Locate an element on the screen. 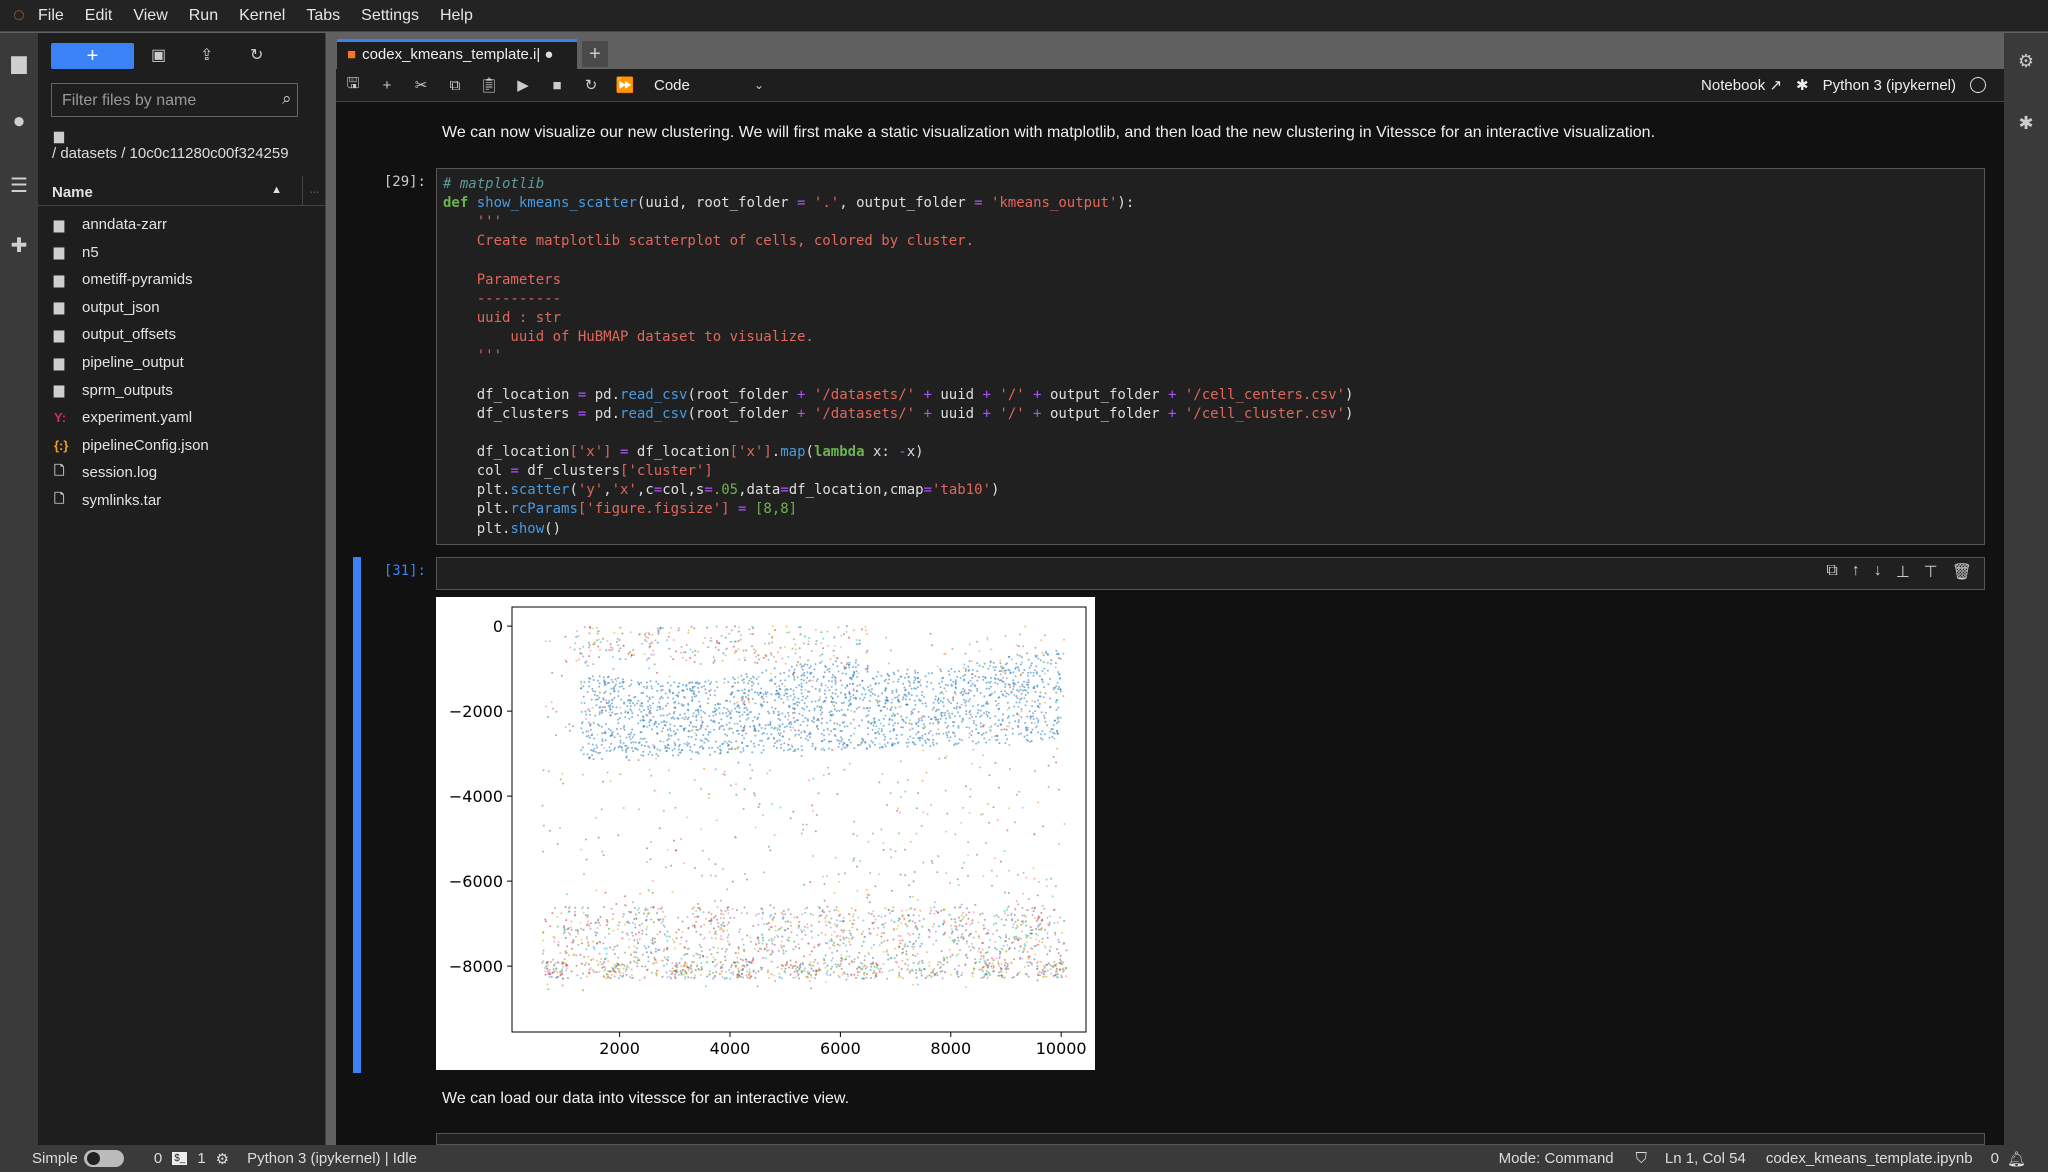 This screenshot has height=1172, width=2048. cursor-position: Ln 1, Col 54 is located at coordinates (1705, 1158).